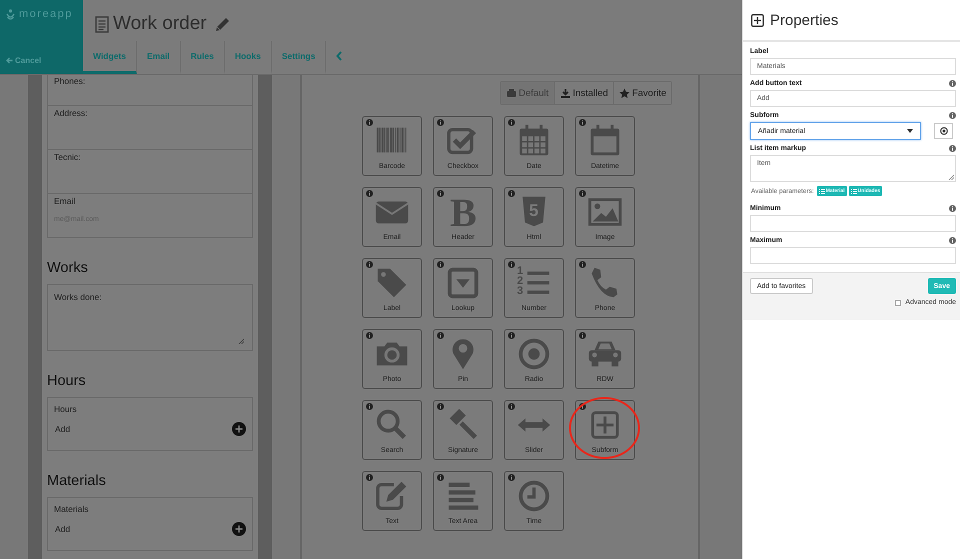 This screenshot has height=559, width=960. What do you see at coordinates (102, 24) in the screenshot?
I see `document-icon` at bounding box center [102, 24].